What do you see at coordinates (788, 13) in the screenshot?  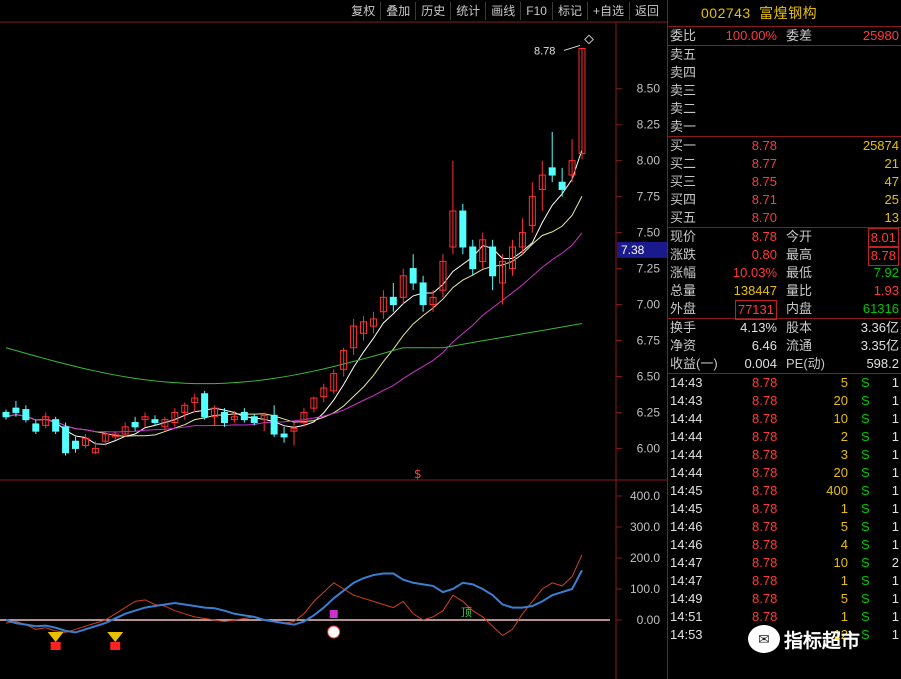 I see `stock-name: 富煌钢构` at bounding box center [788, 13].